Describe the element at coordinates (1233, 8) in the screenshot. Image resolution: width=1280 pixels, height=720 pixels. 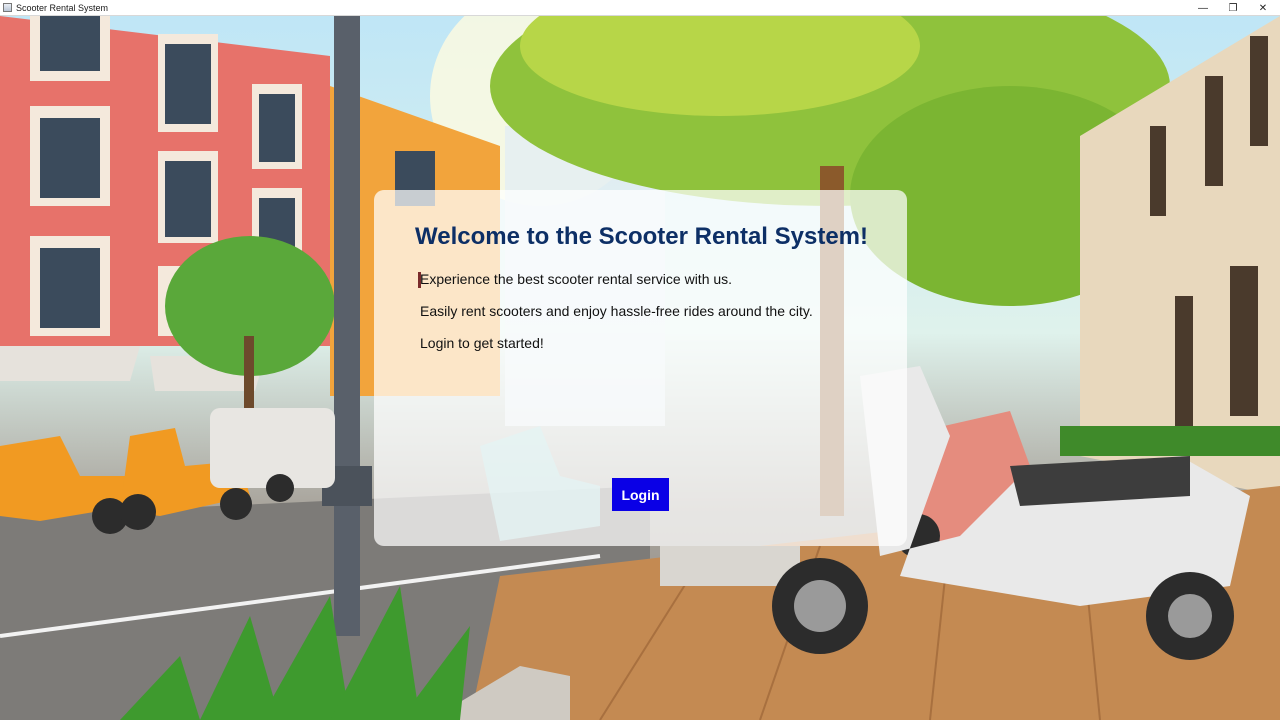
I see `maximize-button: ❐` at that location.